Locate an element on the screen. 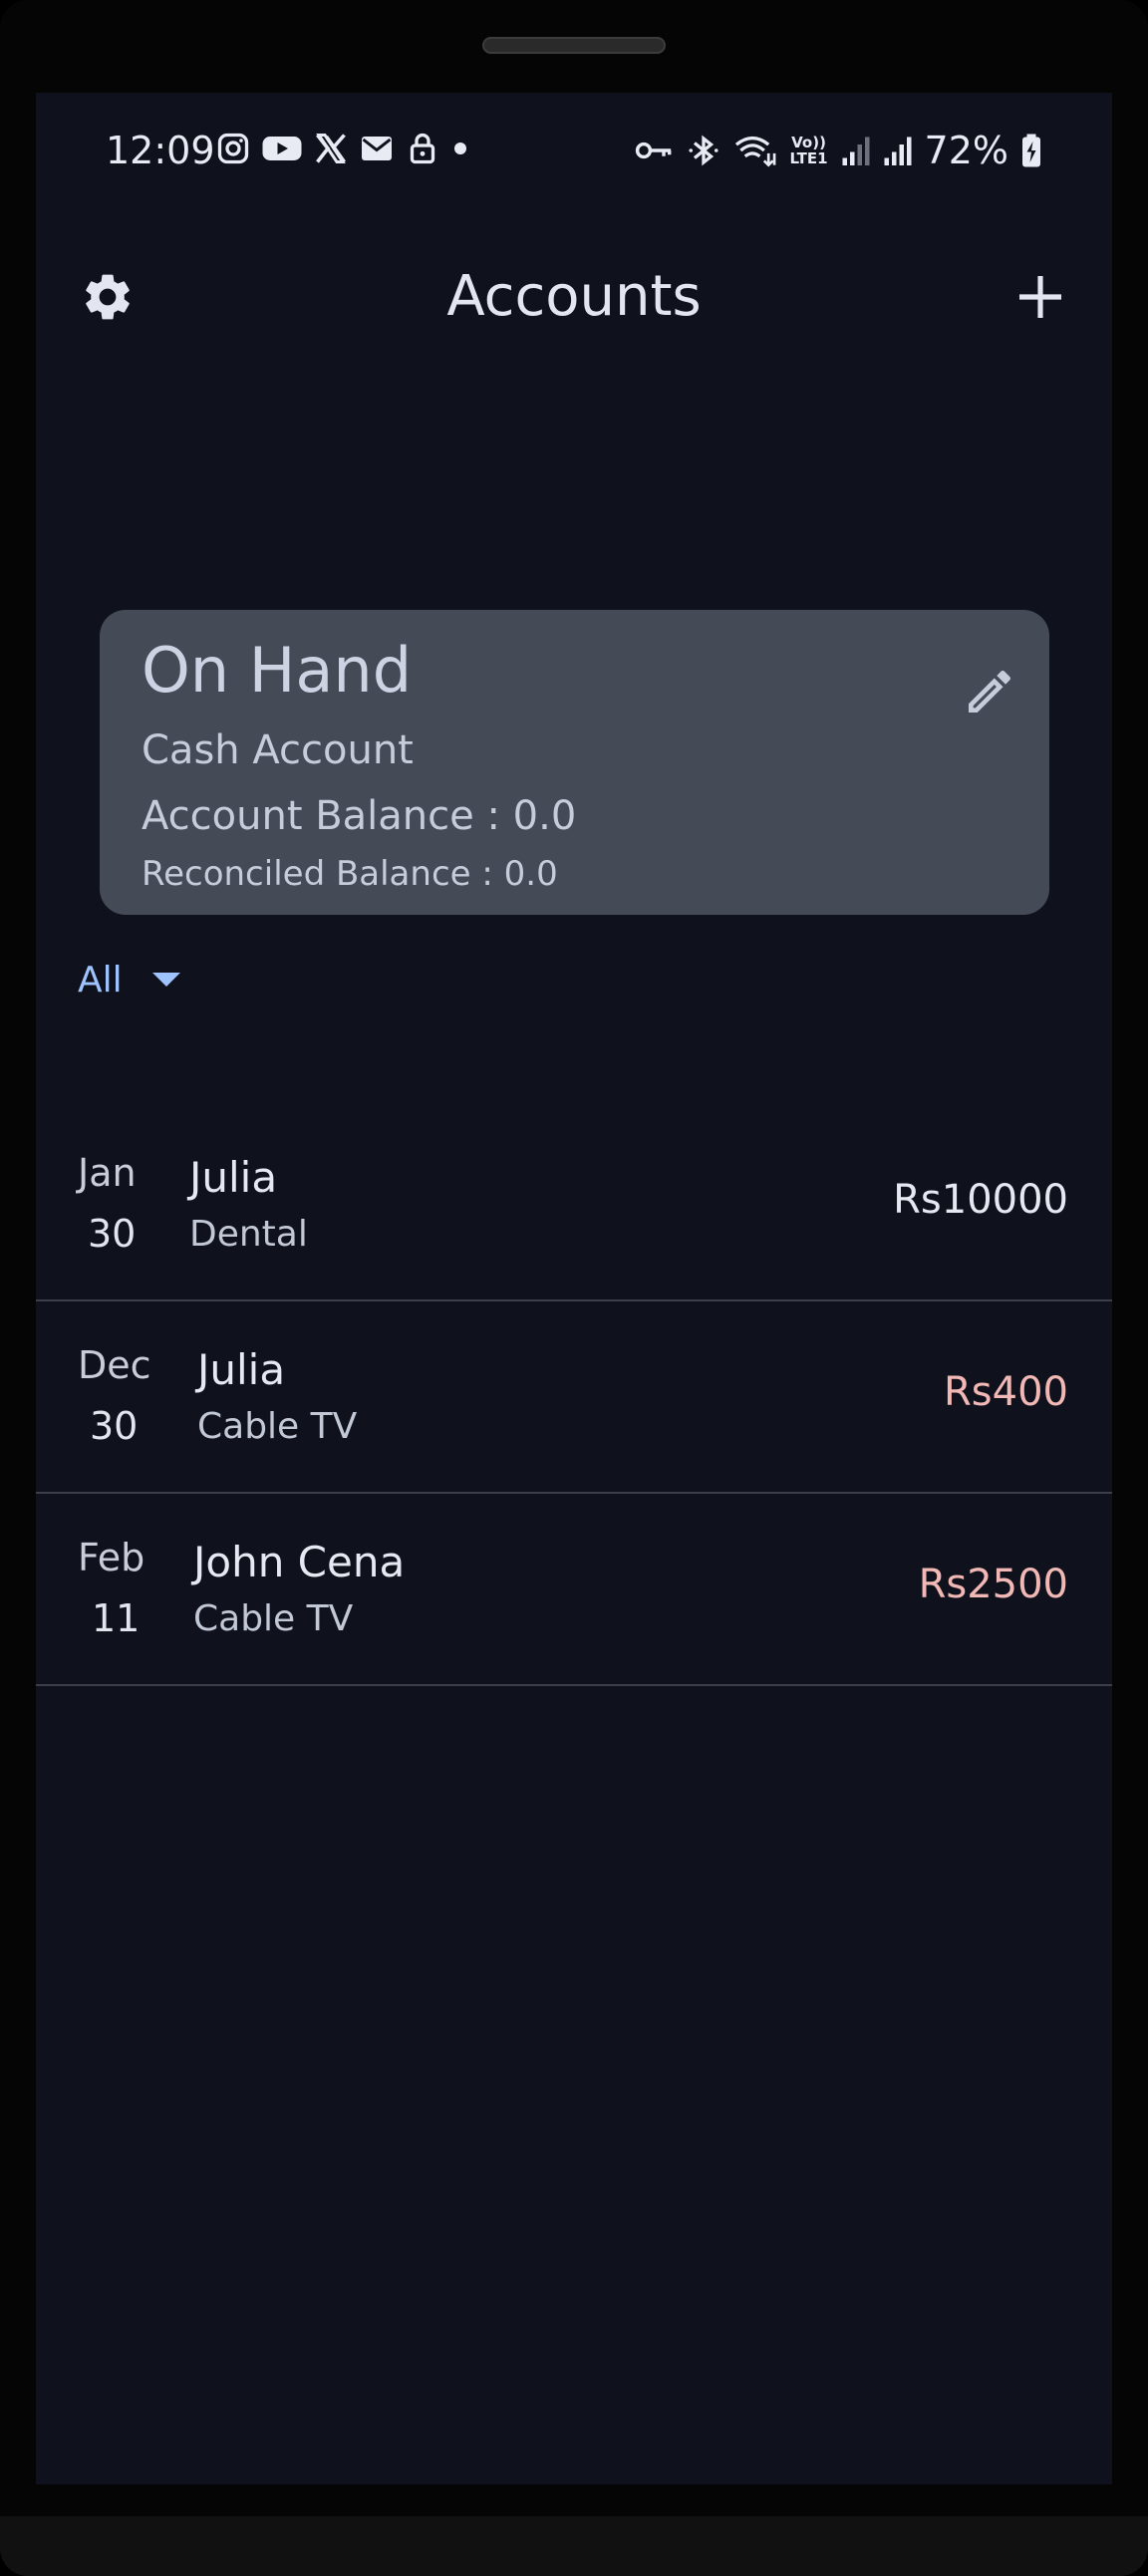  mail-icon is located at coordinates (377, 148).